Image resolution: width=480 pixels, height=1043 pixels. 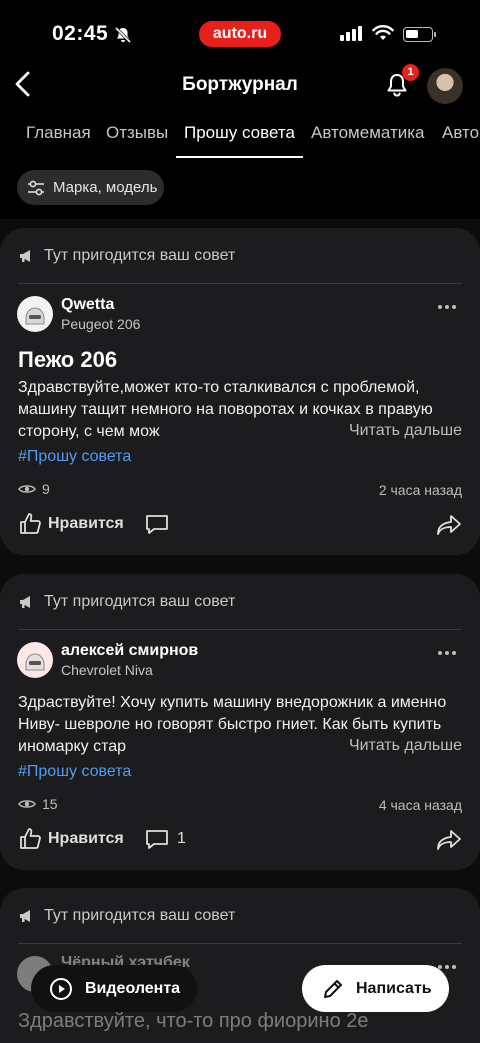 What do you see at coordinates (61, 988) in the screenshot?
I see `play-circle-icon` at bounding box center [61, 988].